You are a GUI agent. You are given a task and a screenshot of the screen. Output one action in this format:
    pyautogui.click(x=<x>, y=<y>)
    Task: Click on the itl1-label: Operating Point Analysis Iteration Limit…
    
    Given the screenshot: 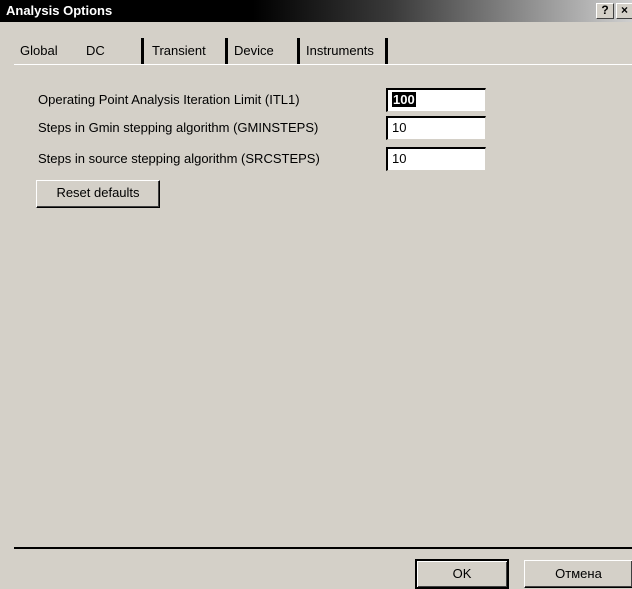 What is the action you would take?
    pyautogui.click(x=169, y=99)
    